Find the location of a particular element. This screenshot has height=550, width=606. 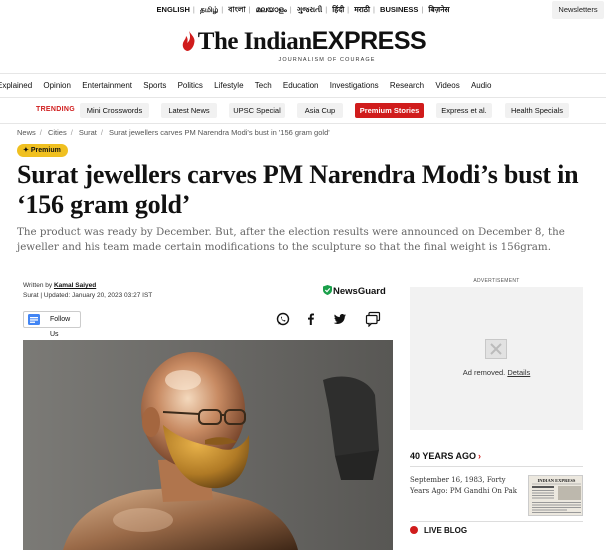

lang-bangla: বাংলা is located at coordinates (236, 11).